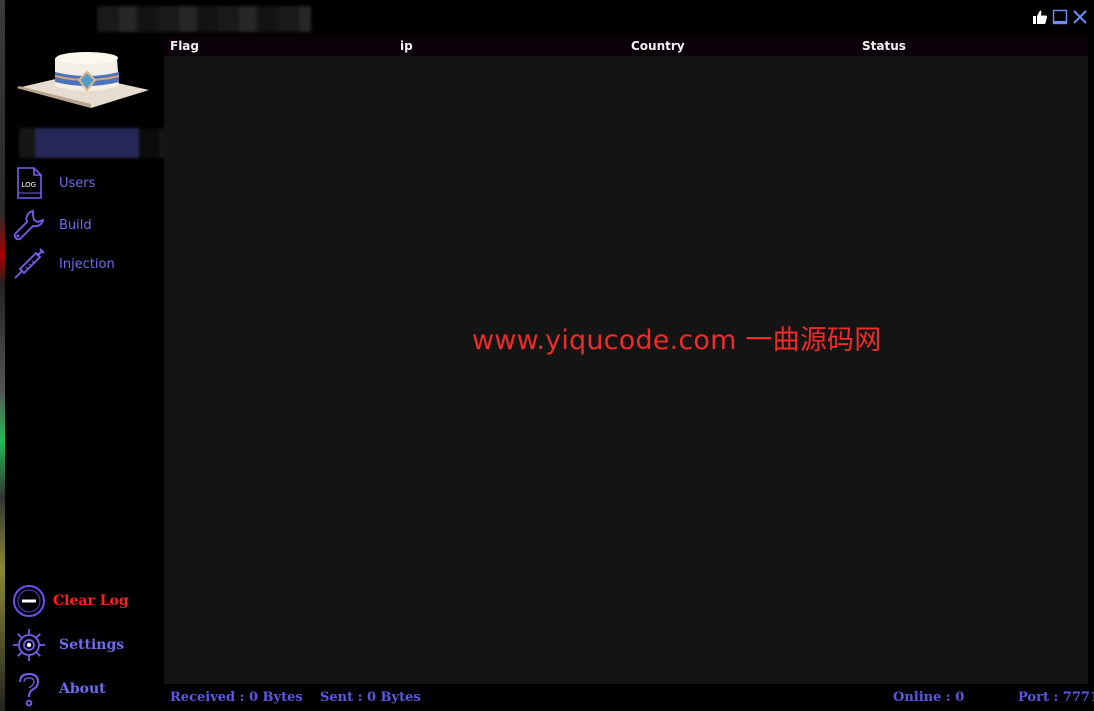 The image size is (1094, 711). What do you see at coordinates (884, 46) in the screenshot?
I see `column-header-status: Status` at bounding box center [884, 46].